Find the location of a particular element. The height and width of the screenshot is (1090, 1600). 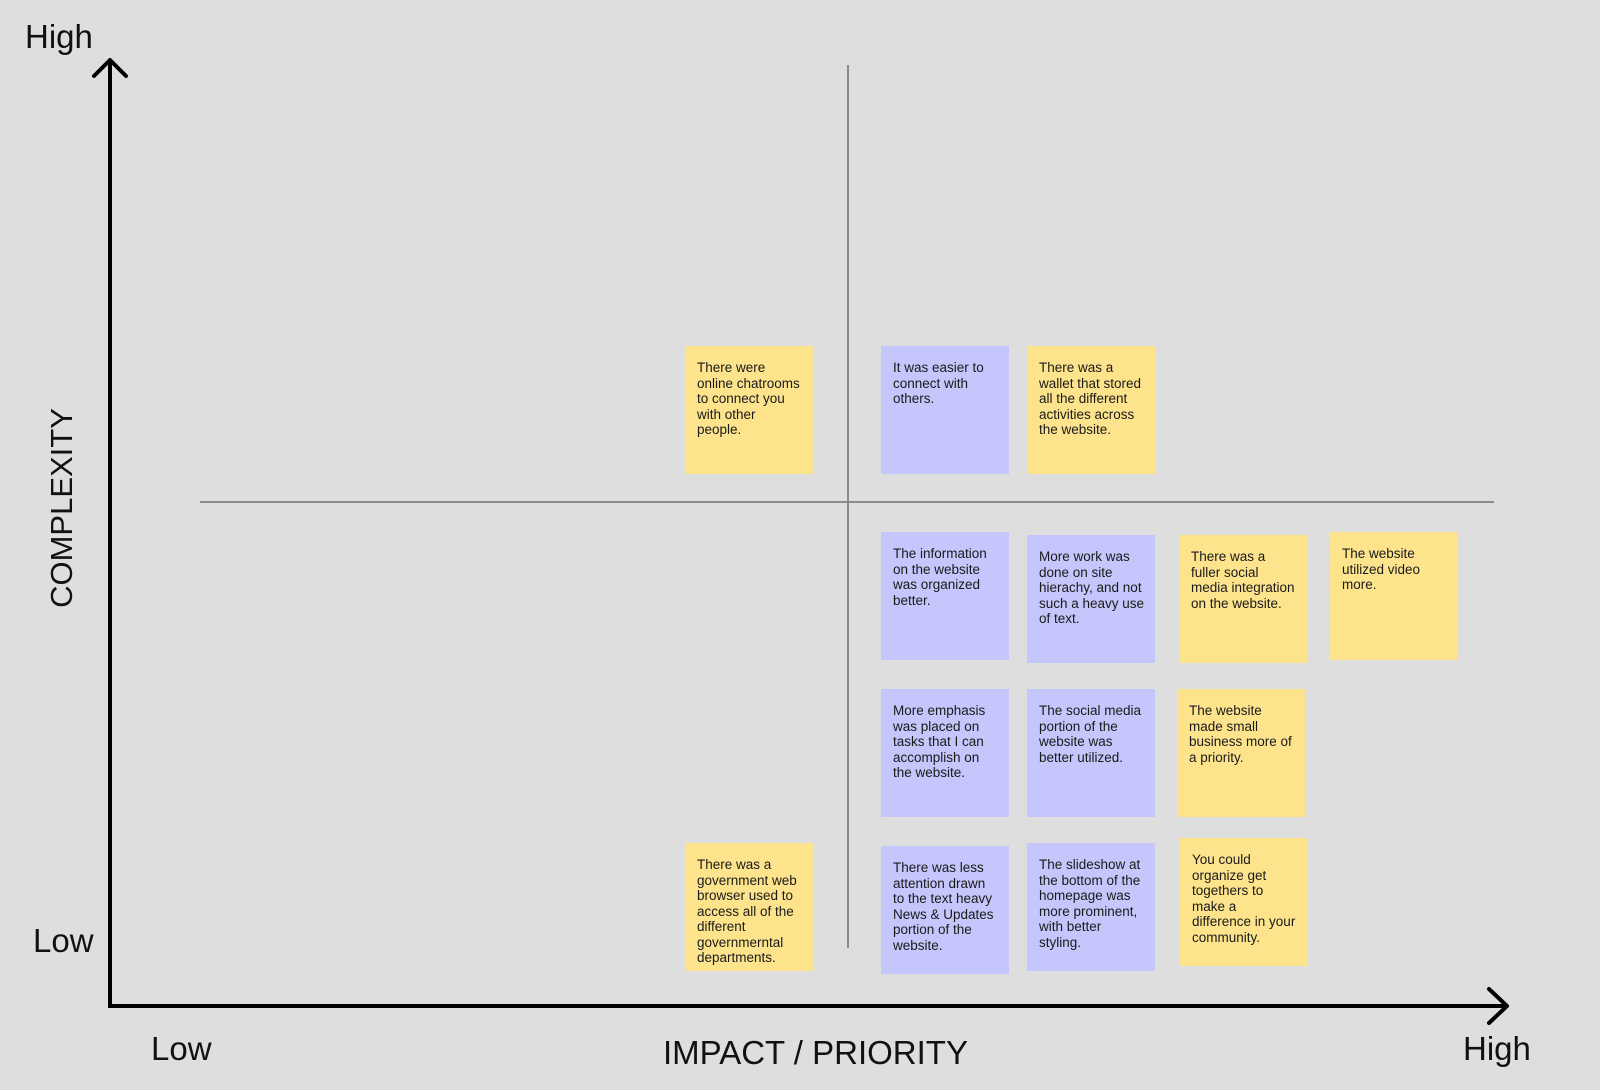

x-axis-high-label: High is located at coordinates (1497, 1048).